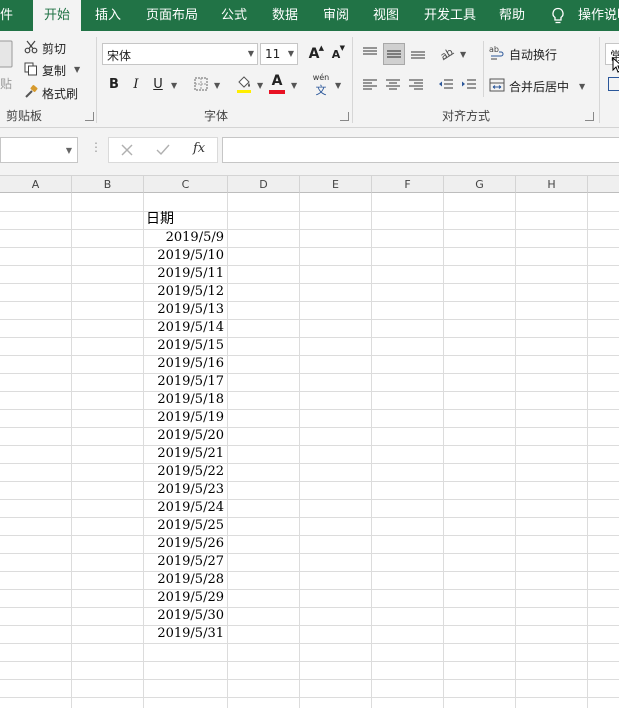  What do you see at coordinates (185, 454) in the screenshot?
I see `date-cell: 2019/5/21` at bounding box center [185, 454].